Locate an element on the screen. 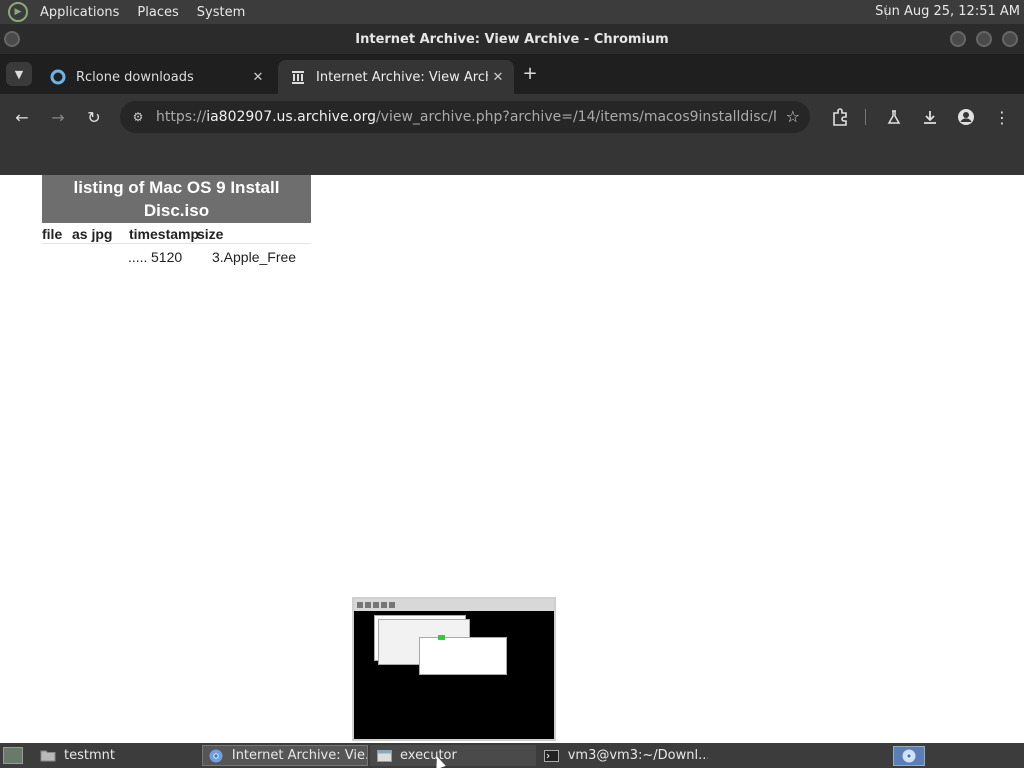 The width and height of the screenshot is (1024, 769). url-host: ia802907.us.archive.org is located at coordinates (291, 117).